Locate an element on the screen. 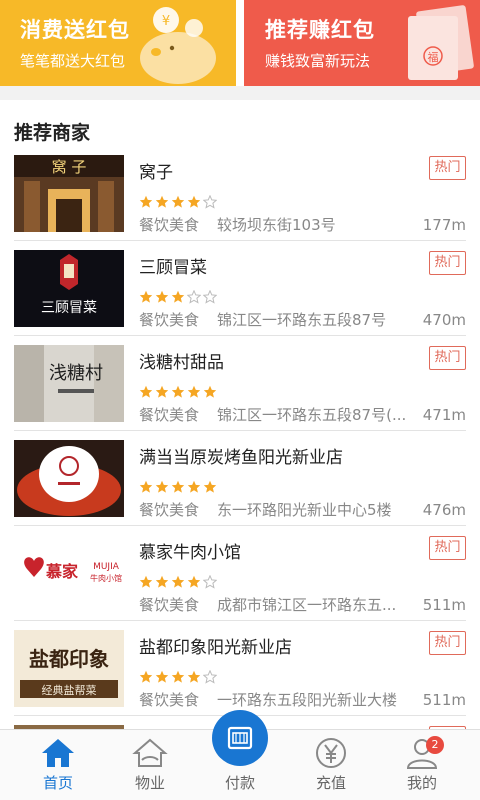 The height and width of the screenshot is (800, 480). svg-text: 福 is located at coordinates (433, 57).